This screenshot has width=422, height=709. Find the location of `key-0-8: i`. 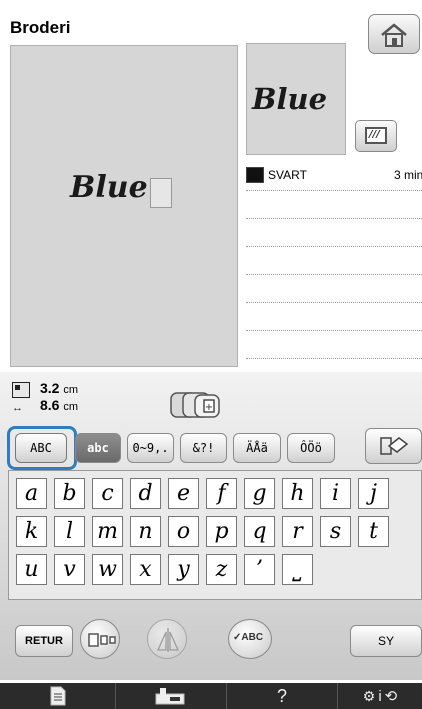

key-0-8: i is located at coordinates (335, 493).